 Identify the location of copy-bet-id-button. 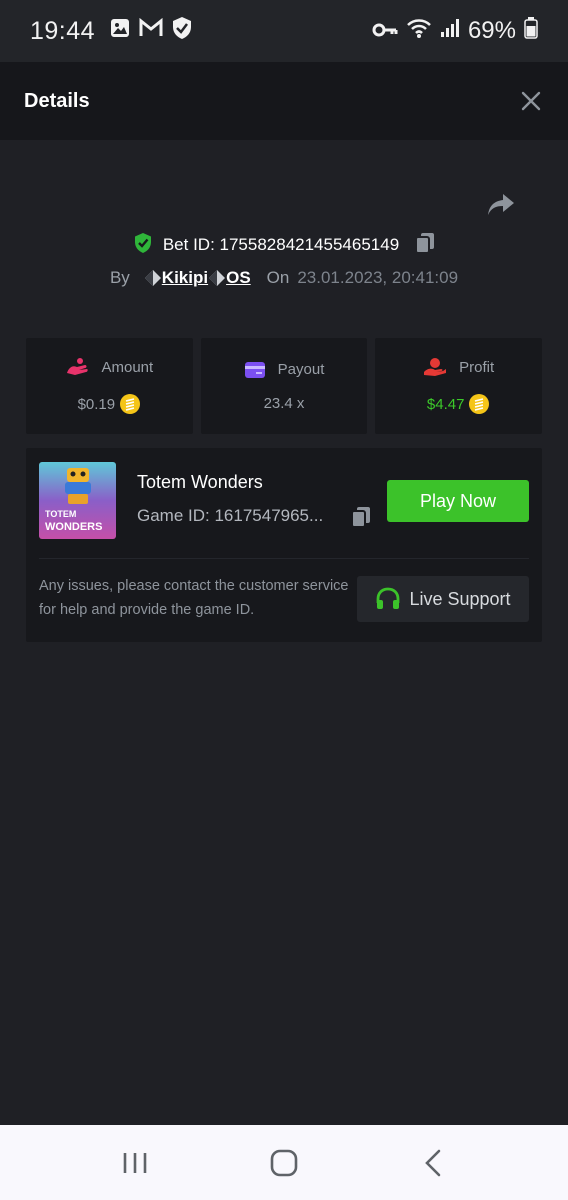
(425, 245).